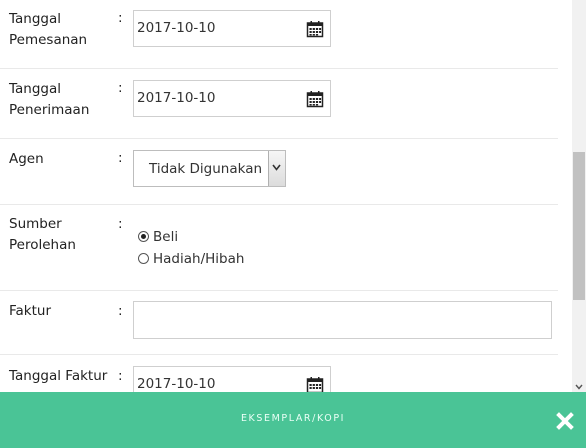  I want to click on tanggal-faktur-input: 2017-10-10, so click(232, 379).